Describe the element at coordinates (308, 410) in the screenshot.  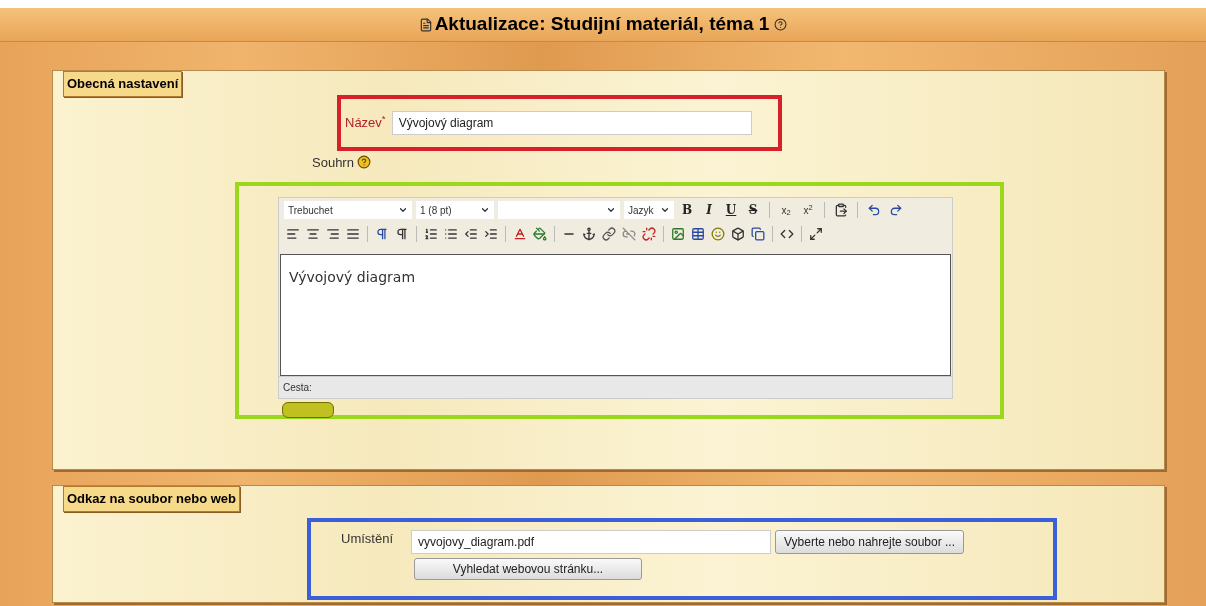
I see `toggle-button` at that location.